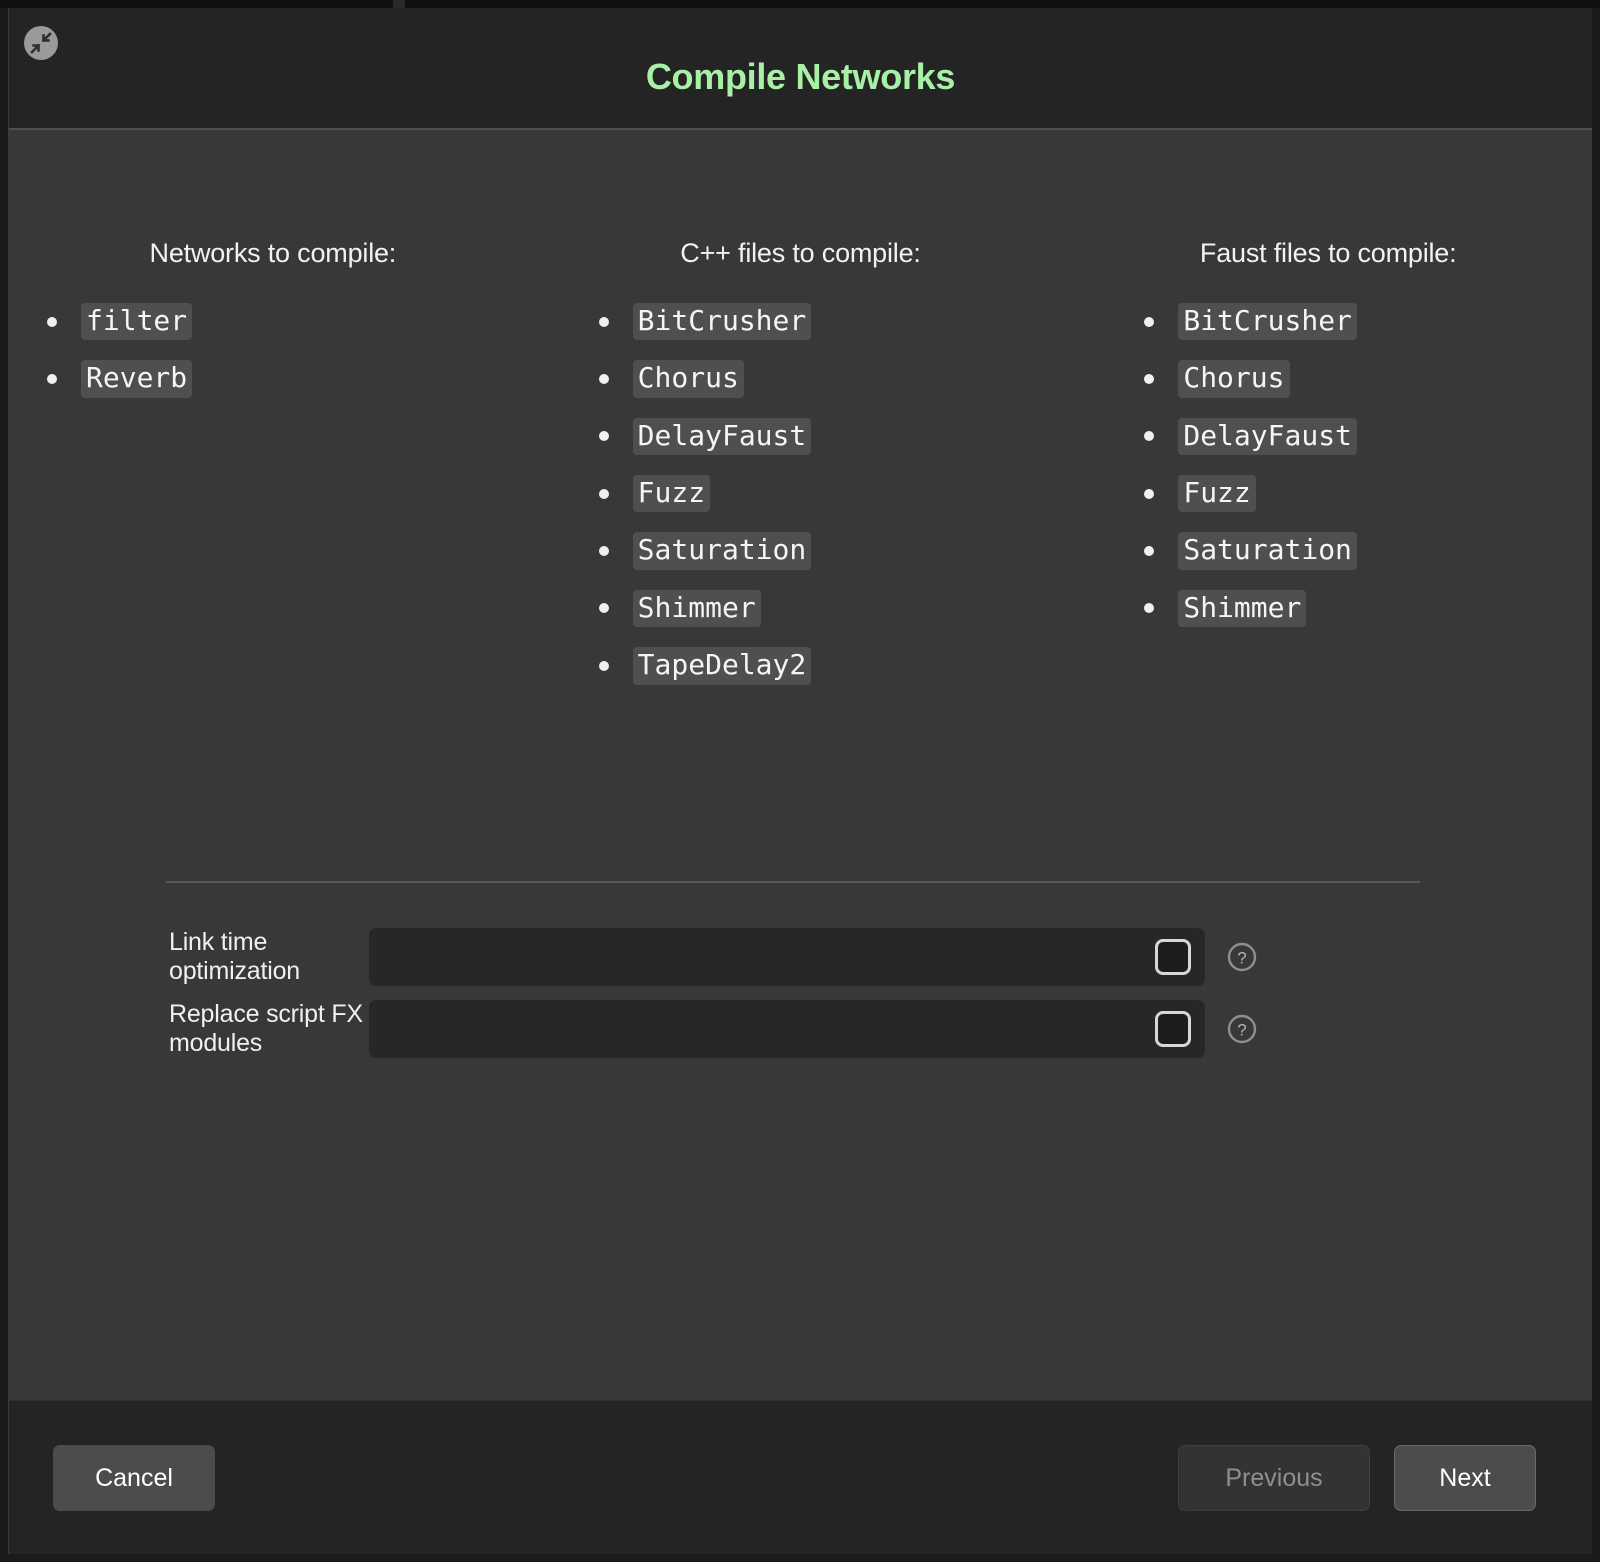  Describe the element at coordinates (234, 956) in the screenshot. I see `link-time-optimization-label: Link time optimization` at that location.